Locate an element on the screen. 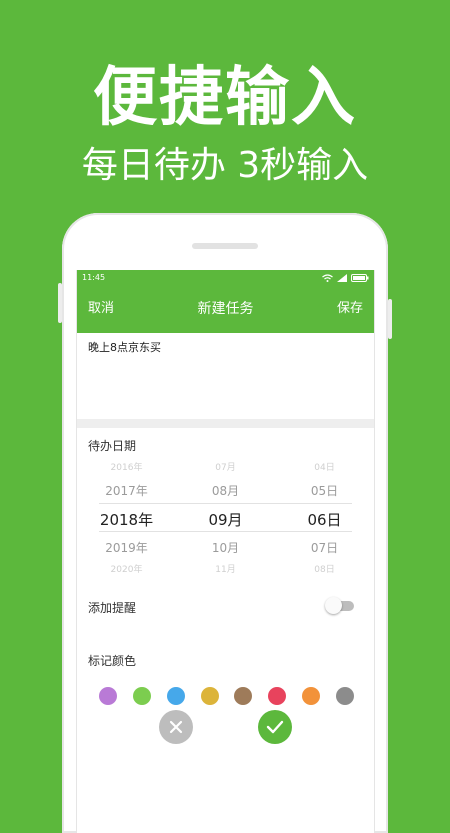 The height and width of the screenshot is (833, 450). signal-icon is located at coordinates (342, 277).